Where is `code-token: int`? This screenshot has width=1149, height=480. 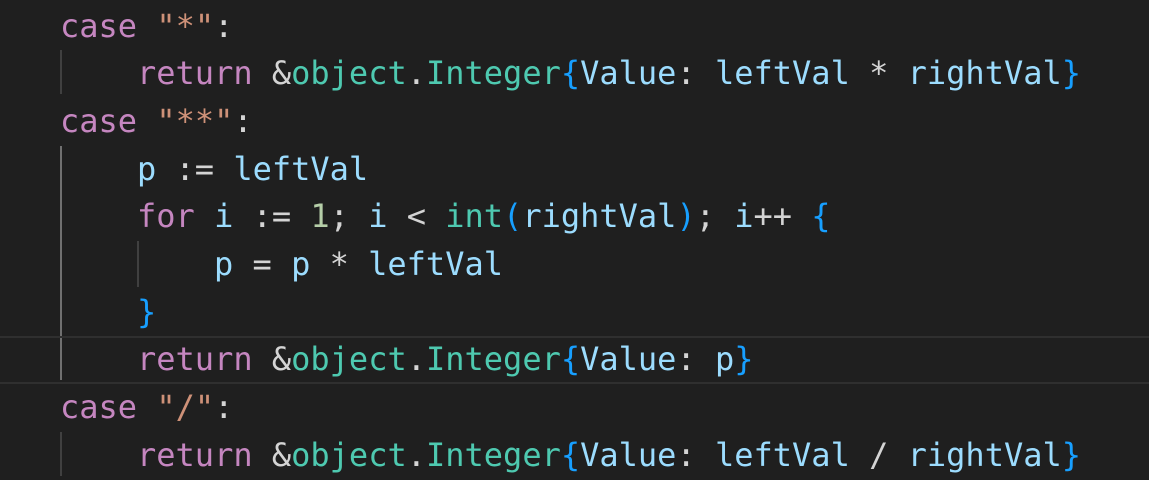
code-token: int is located at coordinates (474, 216).